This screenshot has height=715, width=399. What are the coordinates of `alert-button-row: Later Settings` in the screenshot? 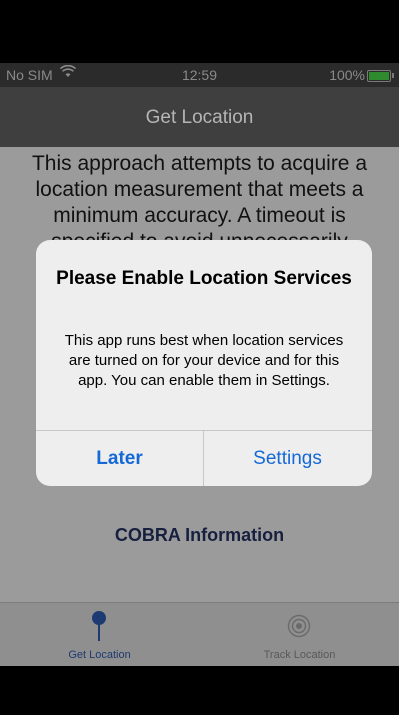 It's located at (204, 458).